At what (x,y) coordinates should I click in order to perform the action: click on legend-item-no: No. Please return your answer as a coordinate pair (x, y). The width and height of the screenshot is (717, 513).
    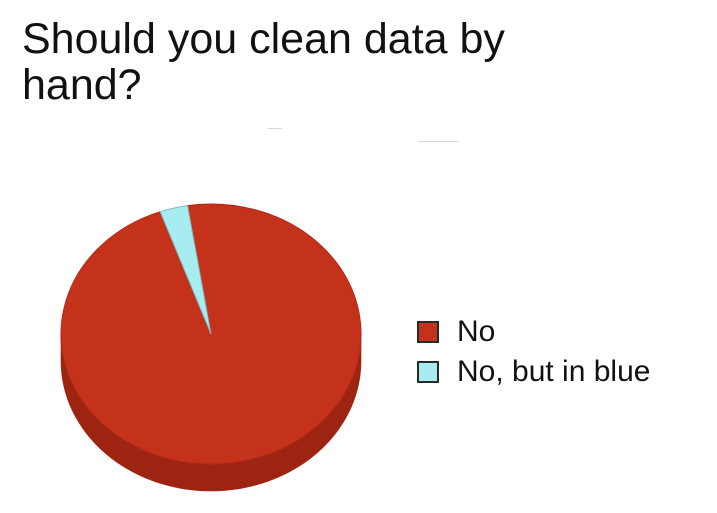
    Looking at the image, I should click on (533, 332).